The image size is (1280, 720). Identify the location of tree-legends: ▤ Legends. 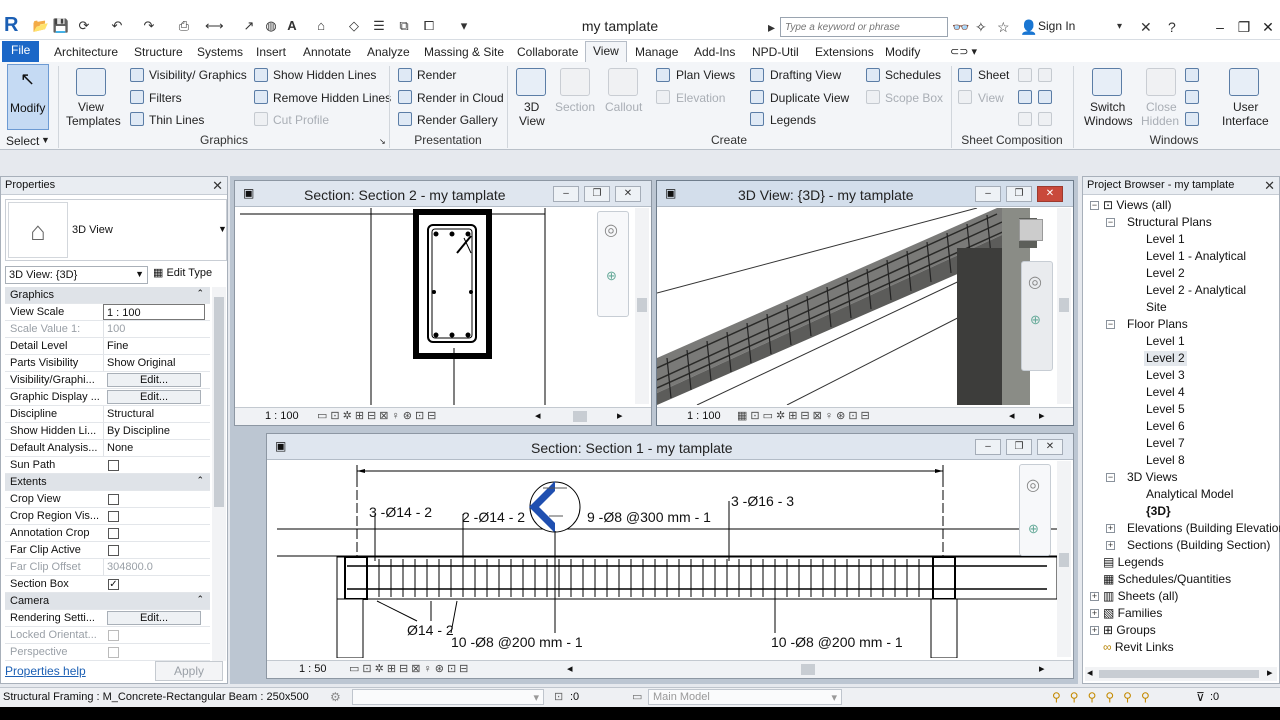
(1133, 562).